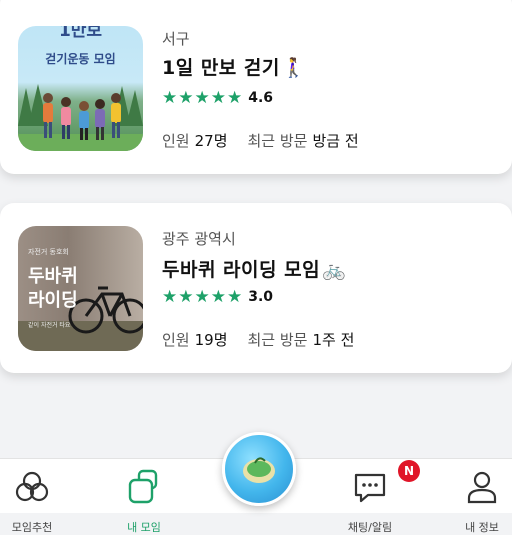  I want to click on island-icon, so click(259, 470).